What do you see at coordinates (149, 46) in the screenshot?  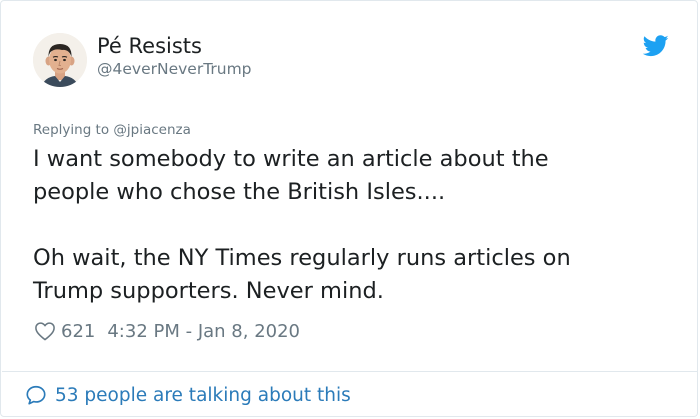 I see `display-name: Pé Resists` at bounding box center [149, 46].